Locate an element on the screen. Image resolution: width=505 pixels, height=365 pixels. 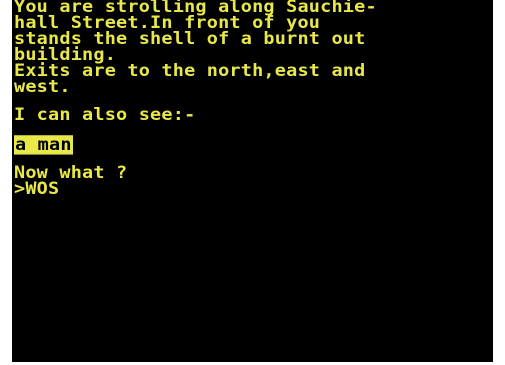
object-list-item: a man is located at coordinates (43, 145).